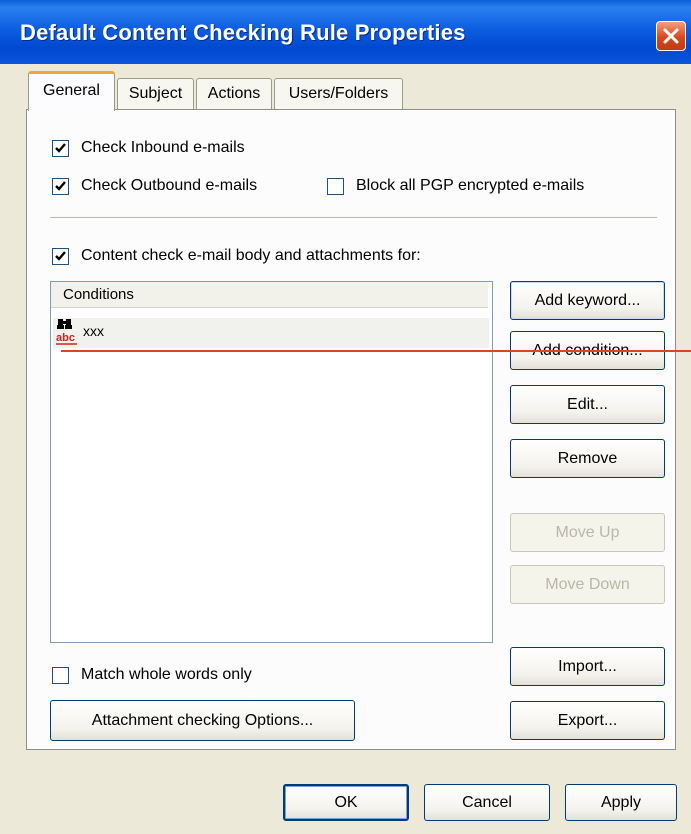  I want to click on window-title: Default Content Checking Rule Properties, so click(243, 32).